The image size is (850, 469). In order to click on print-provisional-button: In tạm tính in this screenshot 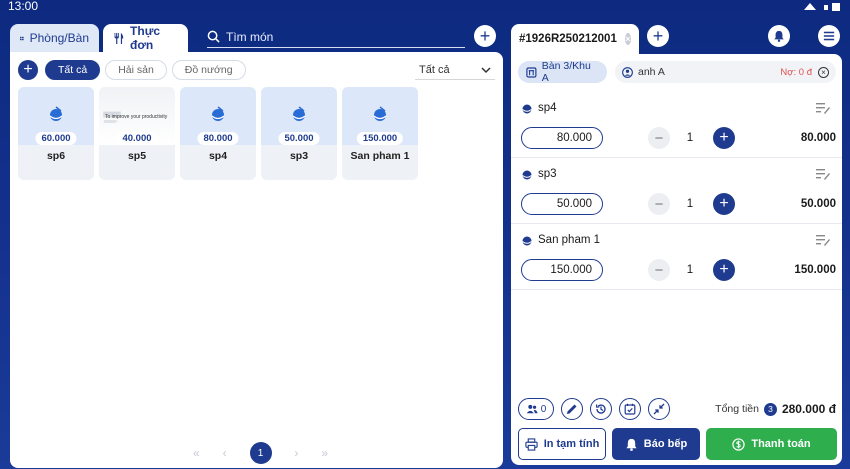, I will do `click(562, 444)`.